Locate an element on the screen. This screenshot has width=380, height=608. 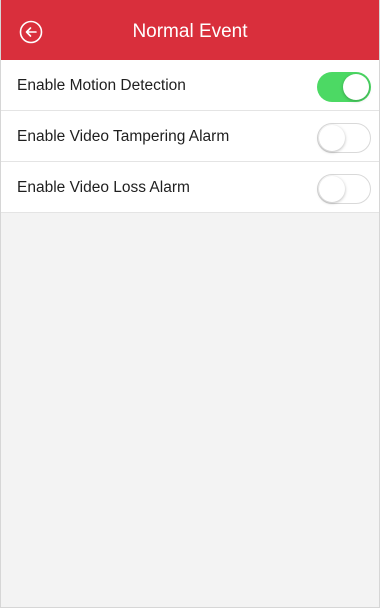
setting-row-video-tampering: Enable Video Tampering Alarm is located at coordinates (190, 136).